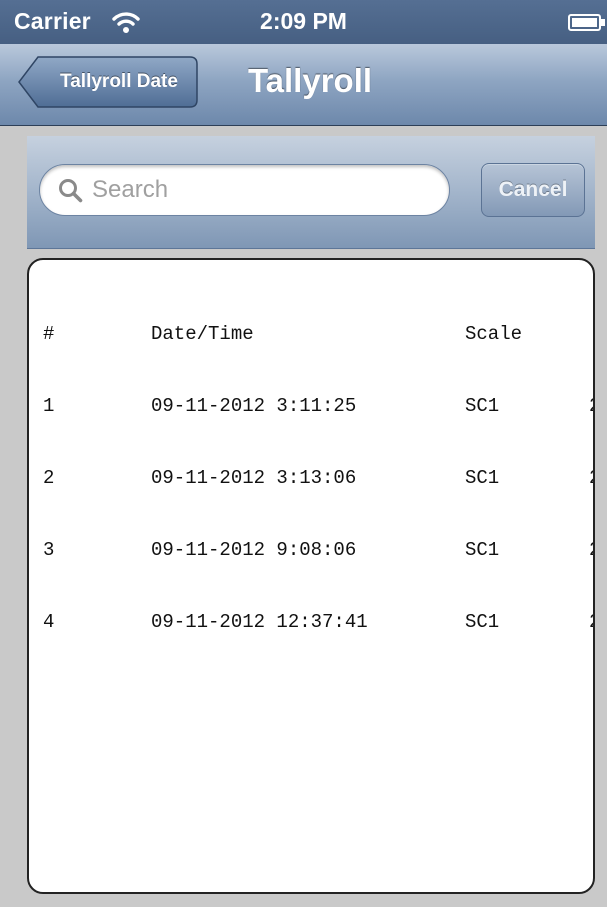 This screenshot has height=907, width=607. What do you see at coordinates (259, 622) in the screenshot?
I see `row-datetime: 09-11-2012 12:37:41` at bounding box center [259, 622].